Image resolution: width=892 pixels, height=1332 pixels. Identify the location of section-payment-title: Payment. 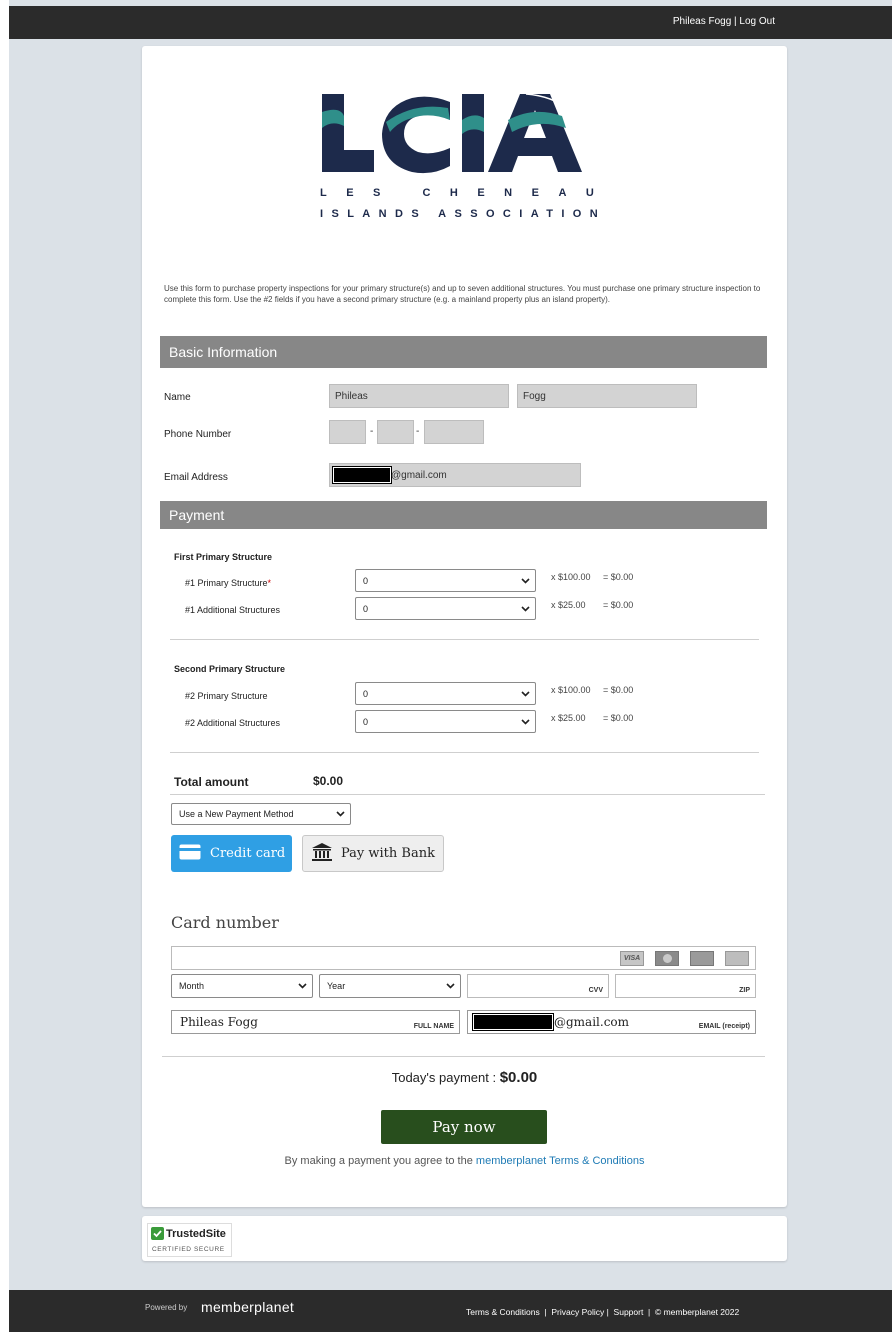
(197, 515).